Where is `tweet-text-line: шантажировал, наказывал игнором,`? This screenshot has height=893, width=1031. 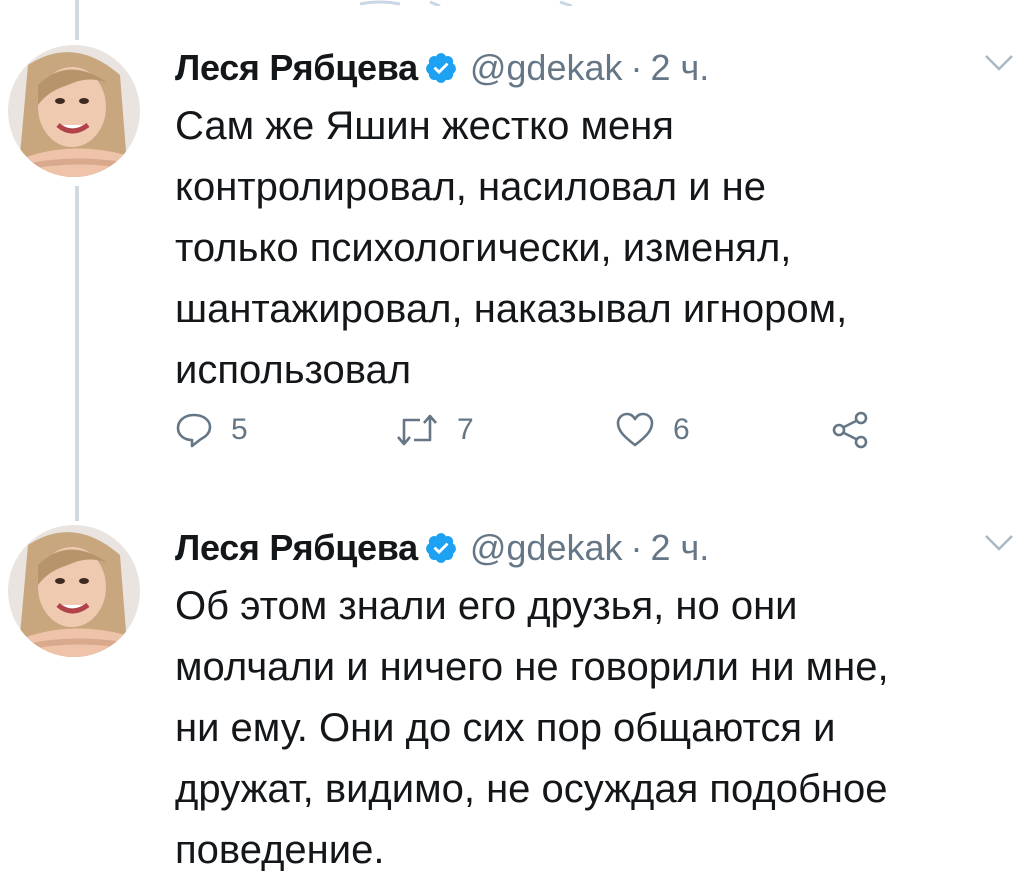
tweet-text-line: шантажировал, наказывал игнором, is located at coordinates (511, 309).